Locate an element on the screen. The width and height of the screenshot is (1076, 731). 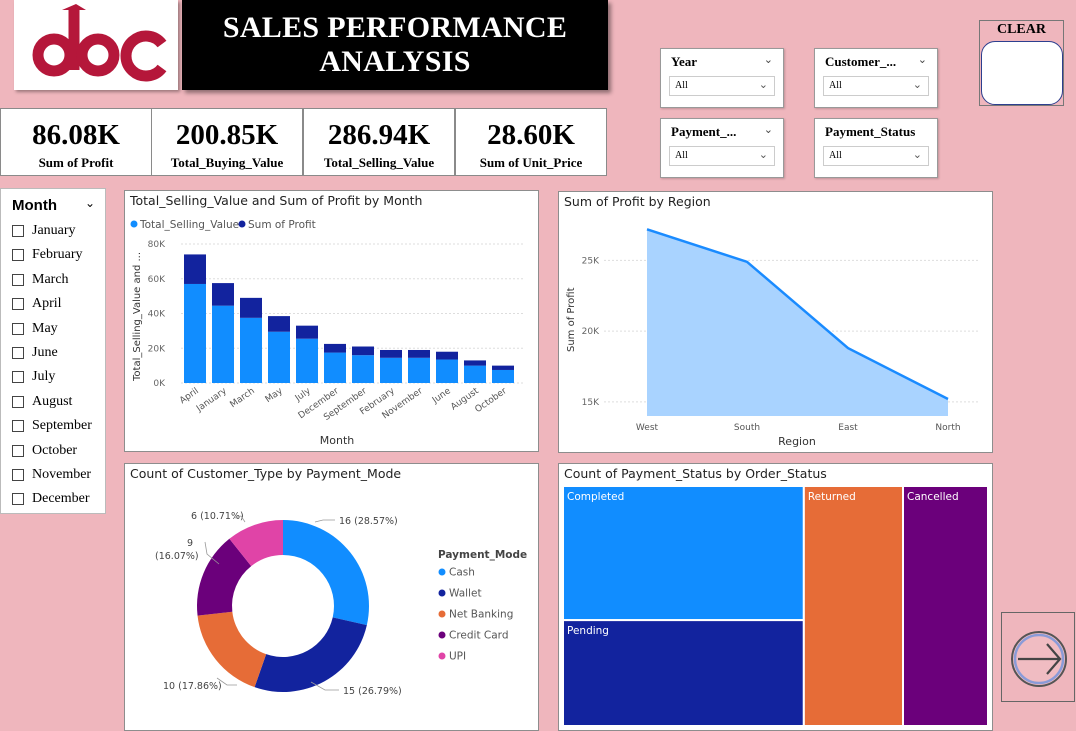
bar-profit-june is located at coordinates (447, 355).